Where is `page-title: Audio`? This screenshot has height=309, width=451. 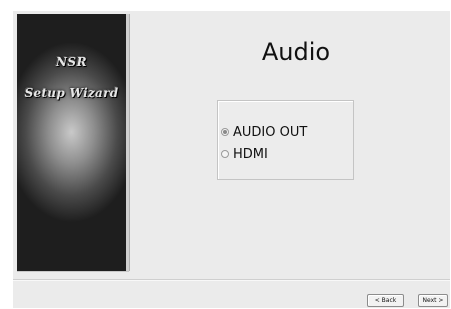 page-title: Audio is located at coordinates (296, 52).